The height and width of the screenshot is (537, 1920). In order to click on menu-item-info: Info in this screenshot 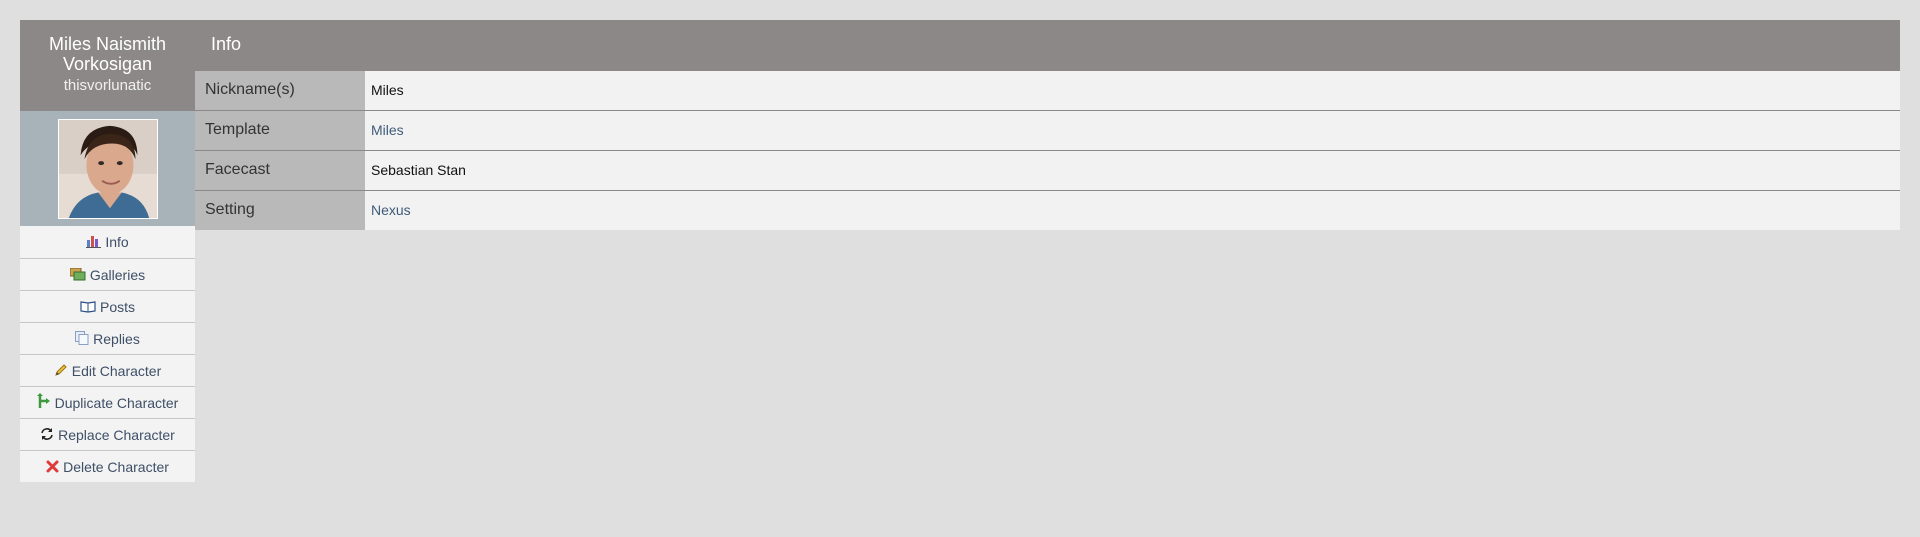, I will do `click(107, 242)`.